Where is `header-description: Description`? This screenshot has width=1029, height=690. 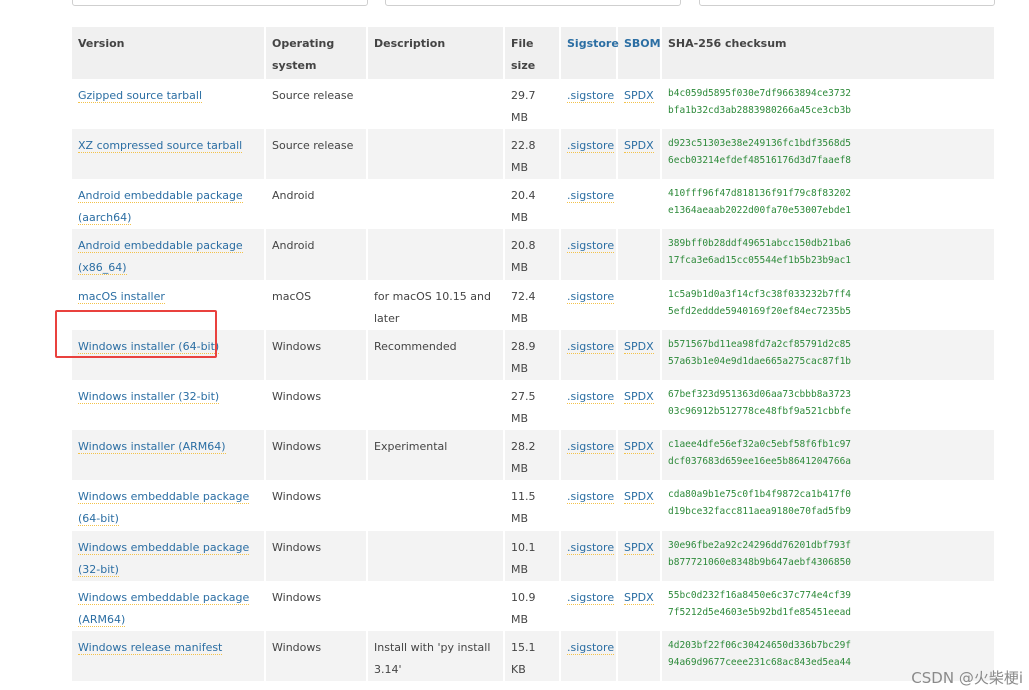
header-description: Description is located at coordinates (436, 53).